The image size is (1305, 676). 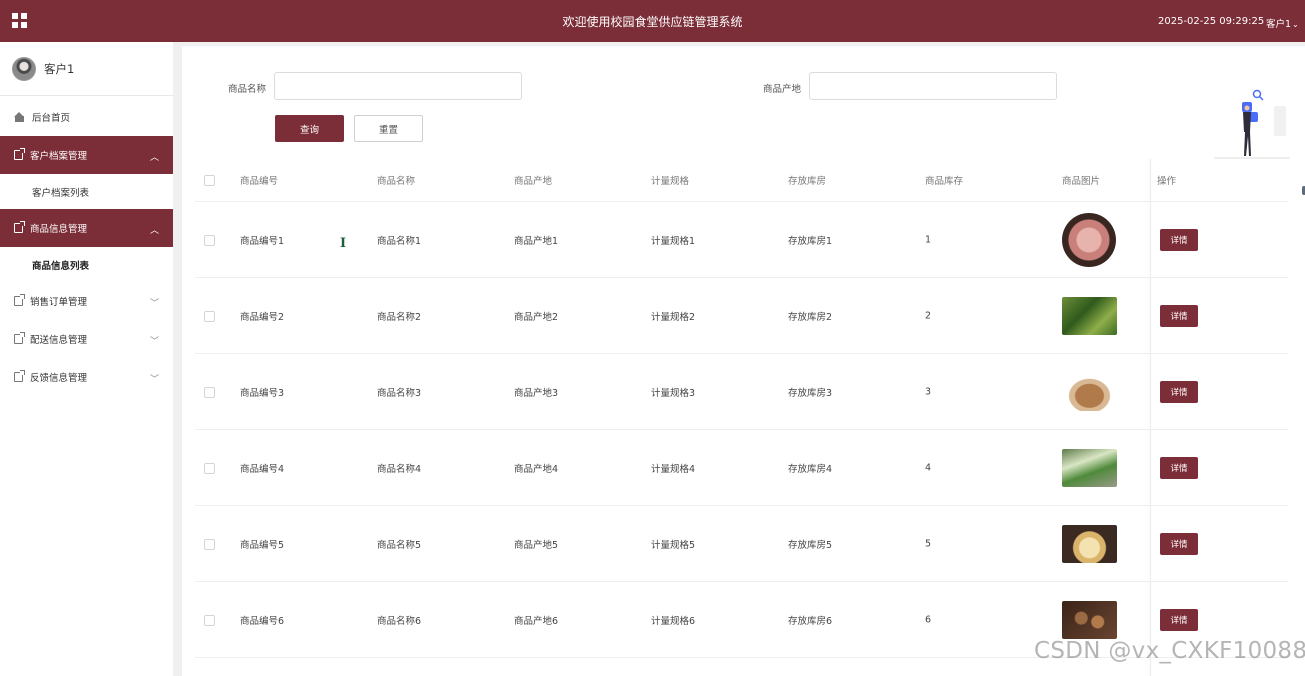 I want to click on cell-stock: 6, so click(x=928, y=619).